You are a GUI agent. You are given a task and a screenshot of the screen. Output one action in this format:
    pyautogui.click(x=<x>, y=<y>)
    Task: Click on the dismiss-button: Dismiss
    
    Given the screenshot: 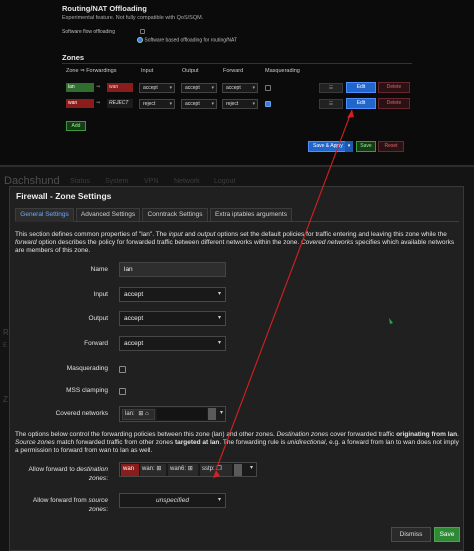 What is the action you would take?
    pyautogui.click(x=411, y=534)
    